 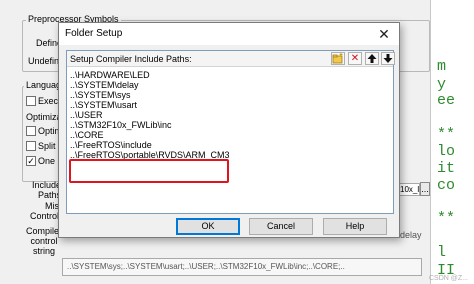 I want to click on list-item: ..\HARDWARE\LED, so click(x=150, y=75).